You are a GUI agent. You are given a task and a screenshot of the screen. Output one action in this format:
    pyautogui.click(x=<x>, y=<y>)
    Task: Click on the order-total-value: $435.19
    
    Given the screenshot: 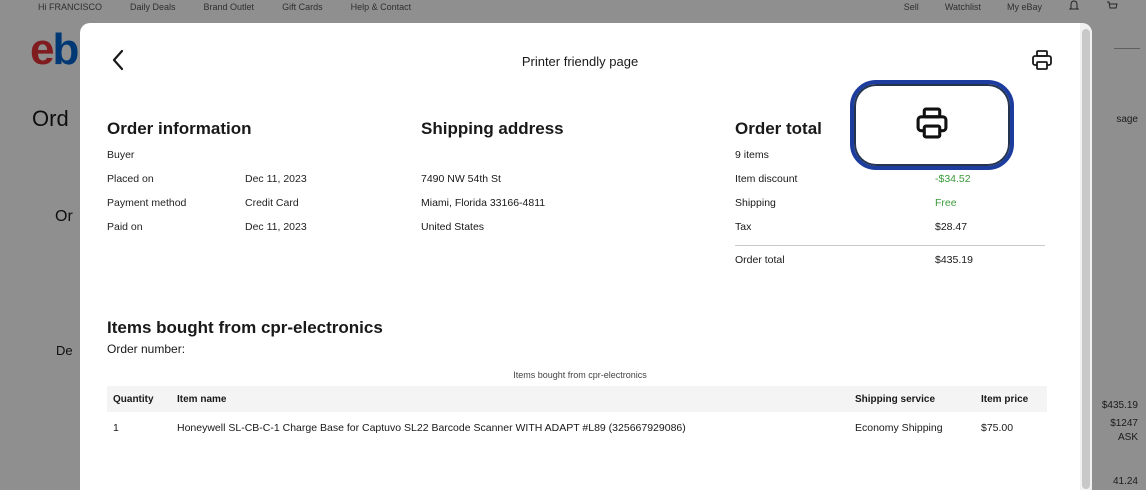 What is the action you would take?
    pyautogui.click(x=954, y=260)
    